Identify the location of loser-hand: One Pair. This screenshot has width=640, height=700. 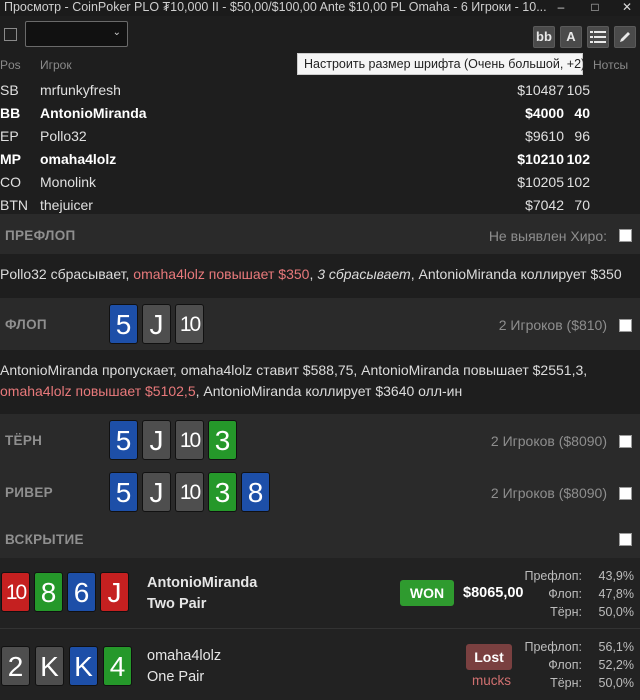
(176, 677).